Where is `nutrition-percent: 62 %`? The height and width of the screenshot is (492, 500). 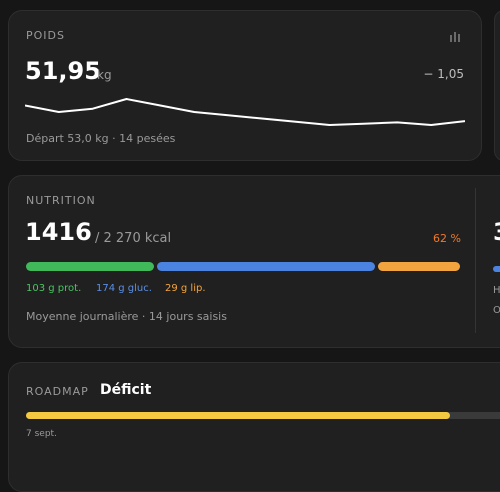 nutrition-percent: 62 % is located at coordinates (447, 238).